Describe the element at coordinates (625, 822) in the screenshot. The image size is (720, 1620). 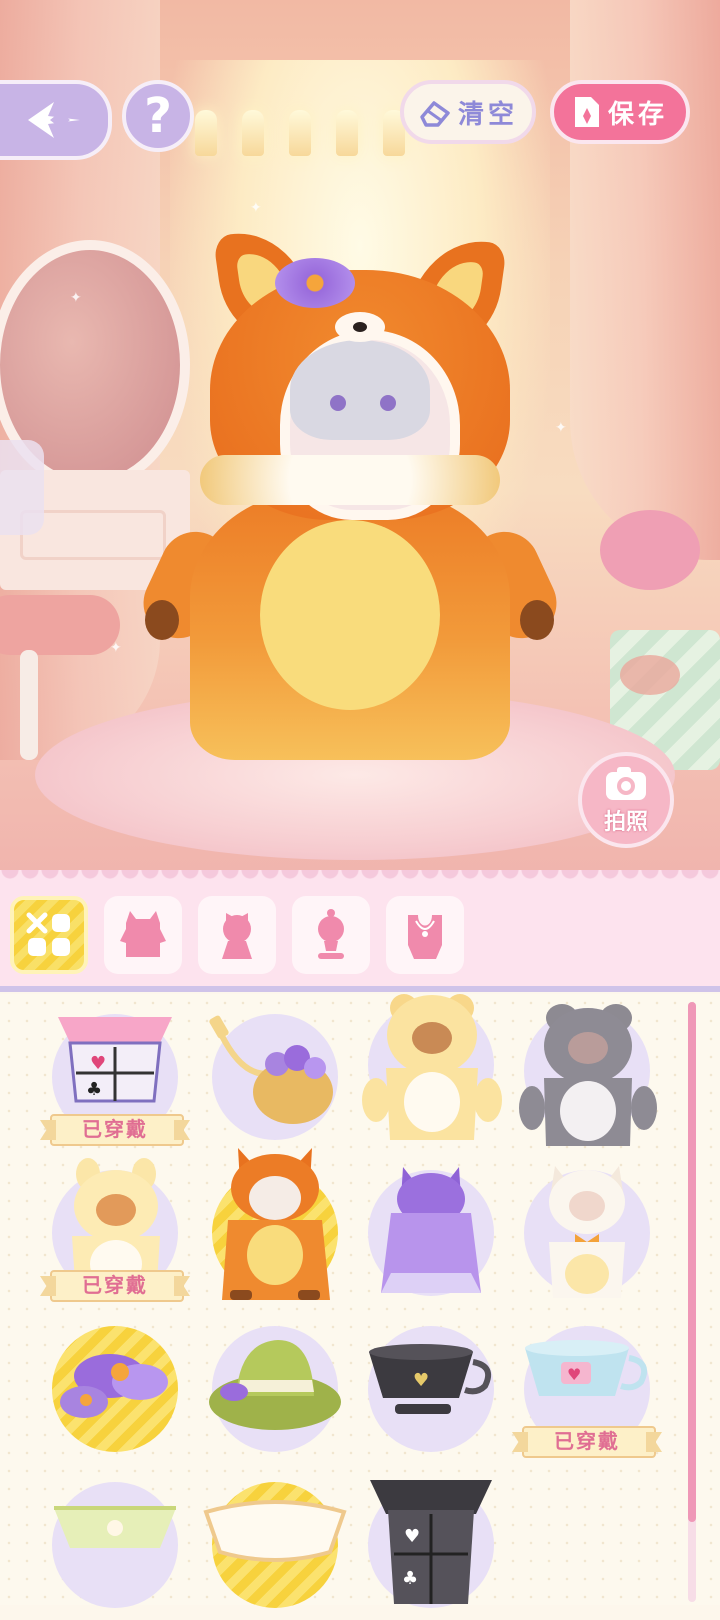
I see `photo-label: 拍照` at that location.